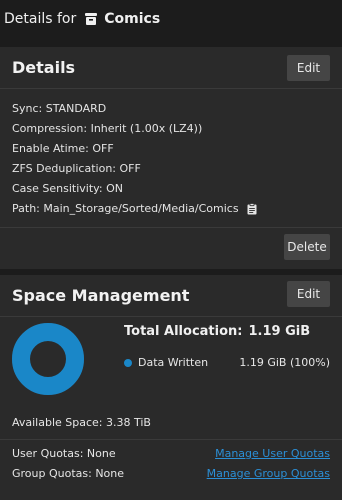 Image resolution: width=342 pixels, height=500 pixels. I want to click on user-quotas-row: User Quotas: None Manage User Quotas, so click(171, 453).